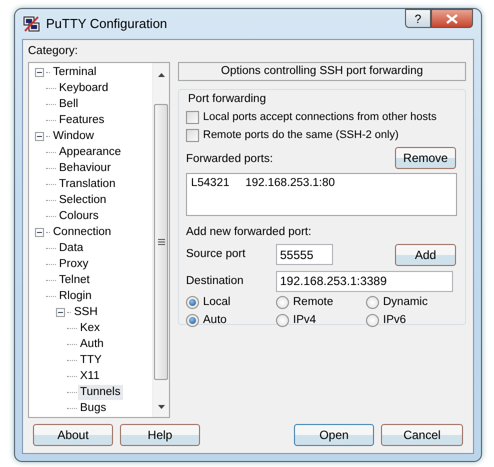  I want to click on source-port-field: 55555, so click(304, 255).